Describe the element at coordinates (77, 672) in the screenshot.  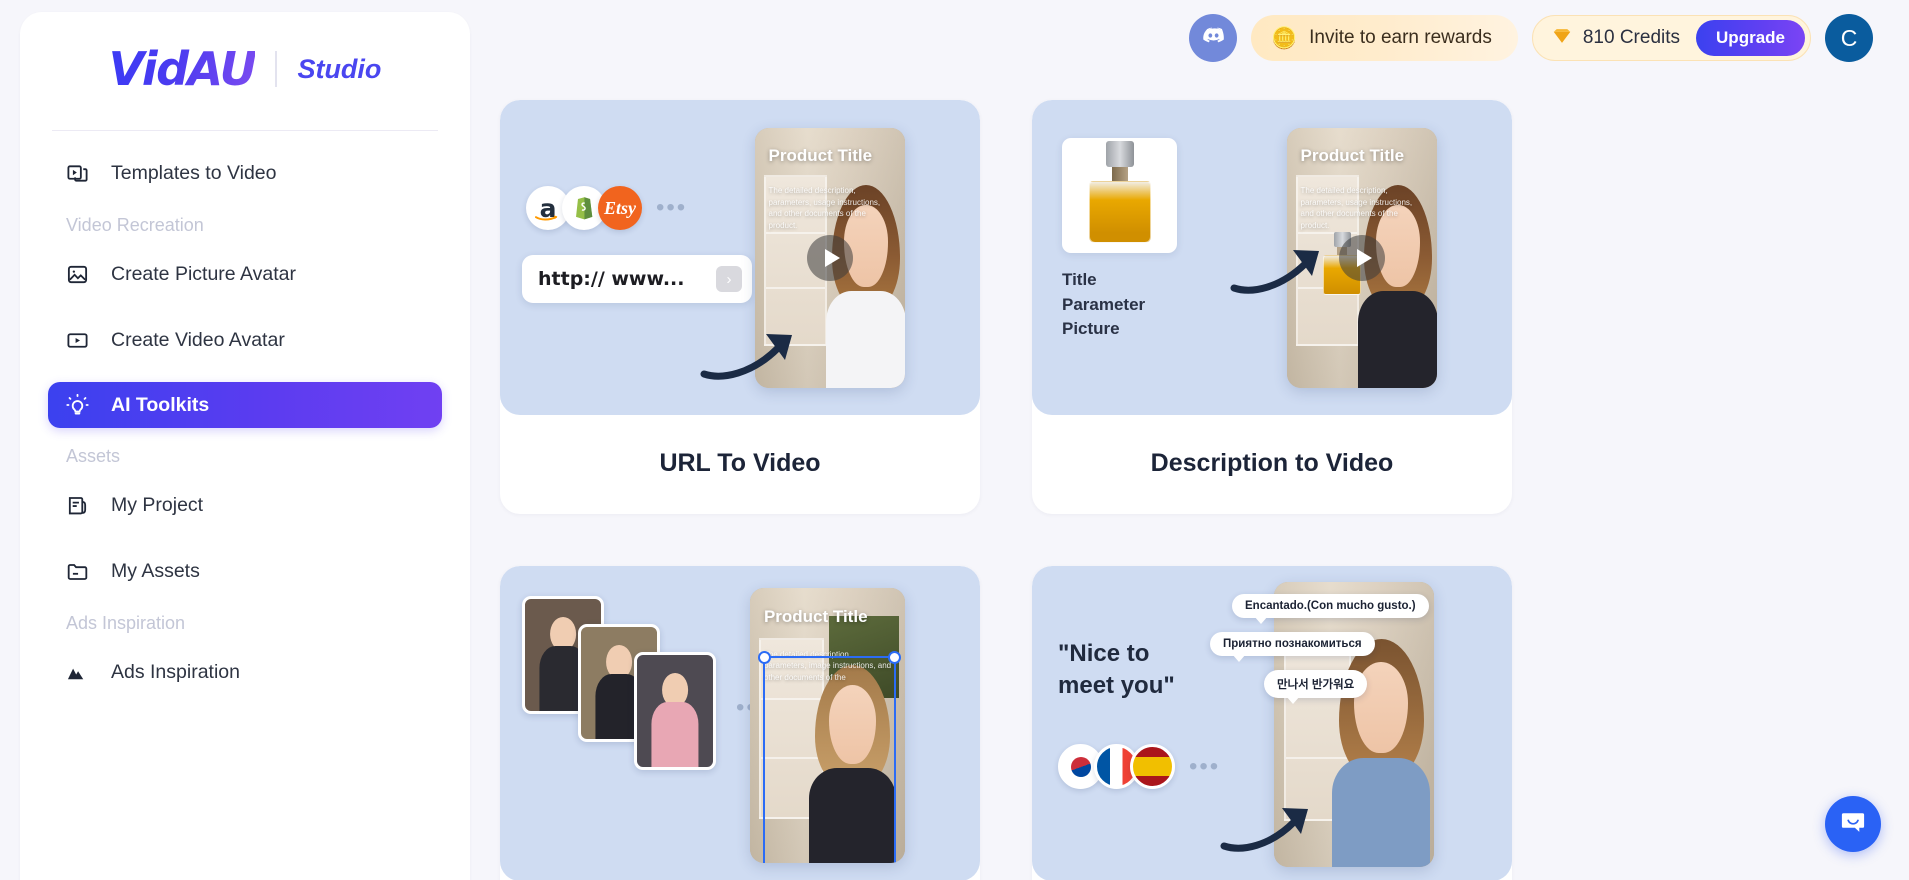
I see `mountain-icon` at that location.